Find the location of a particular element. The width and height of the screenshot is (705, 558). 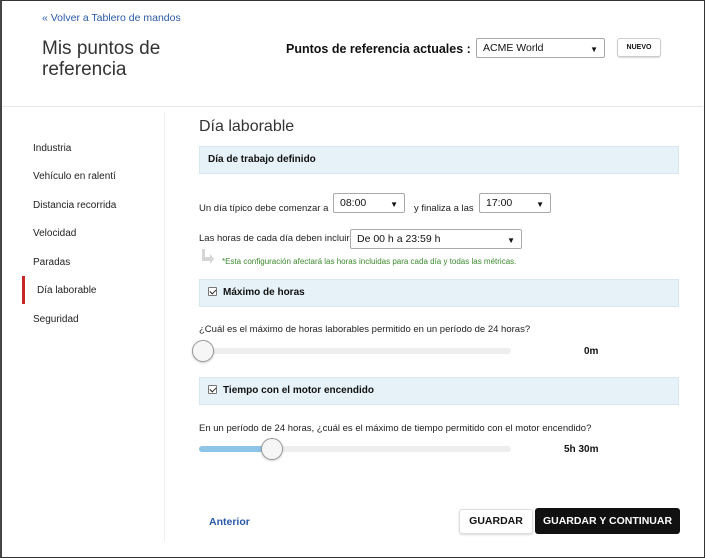

end-label: y finaliza a las is located at coordinates (444, 208).